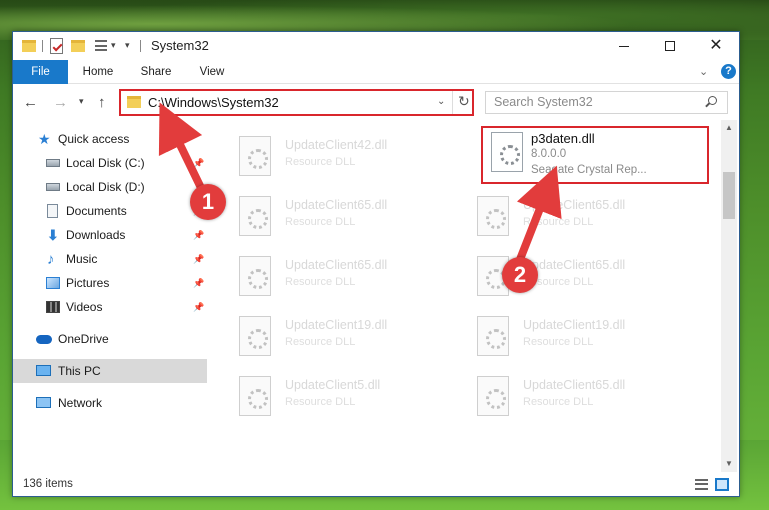 The image size is (769, 510). I want to click on sidebar-item-local-disk-d: Local Disk (D:), so click(110, 187).